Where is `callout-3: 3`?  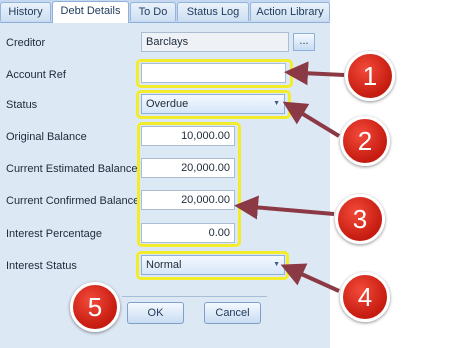
callout-3: 3 is located at coordinates (360, 219).